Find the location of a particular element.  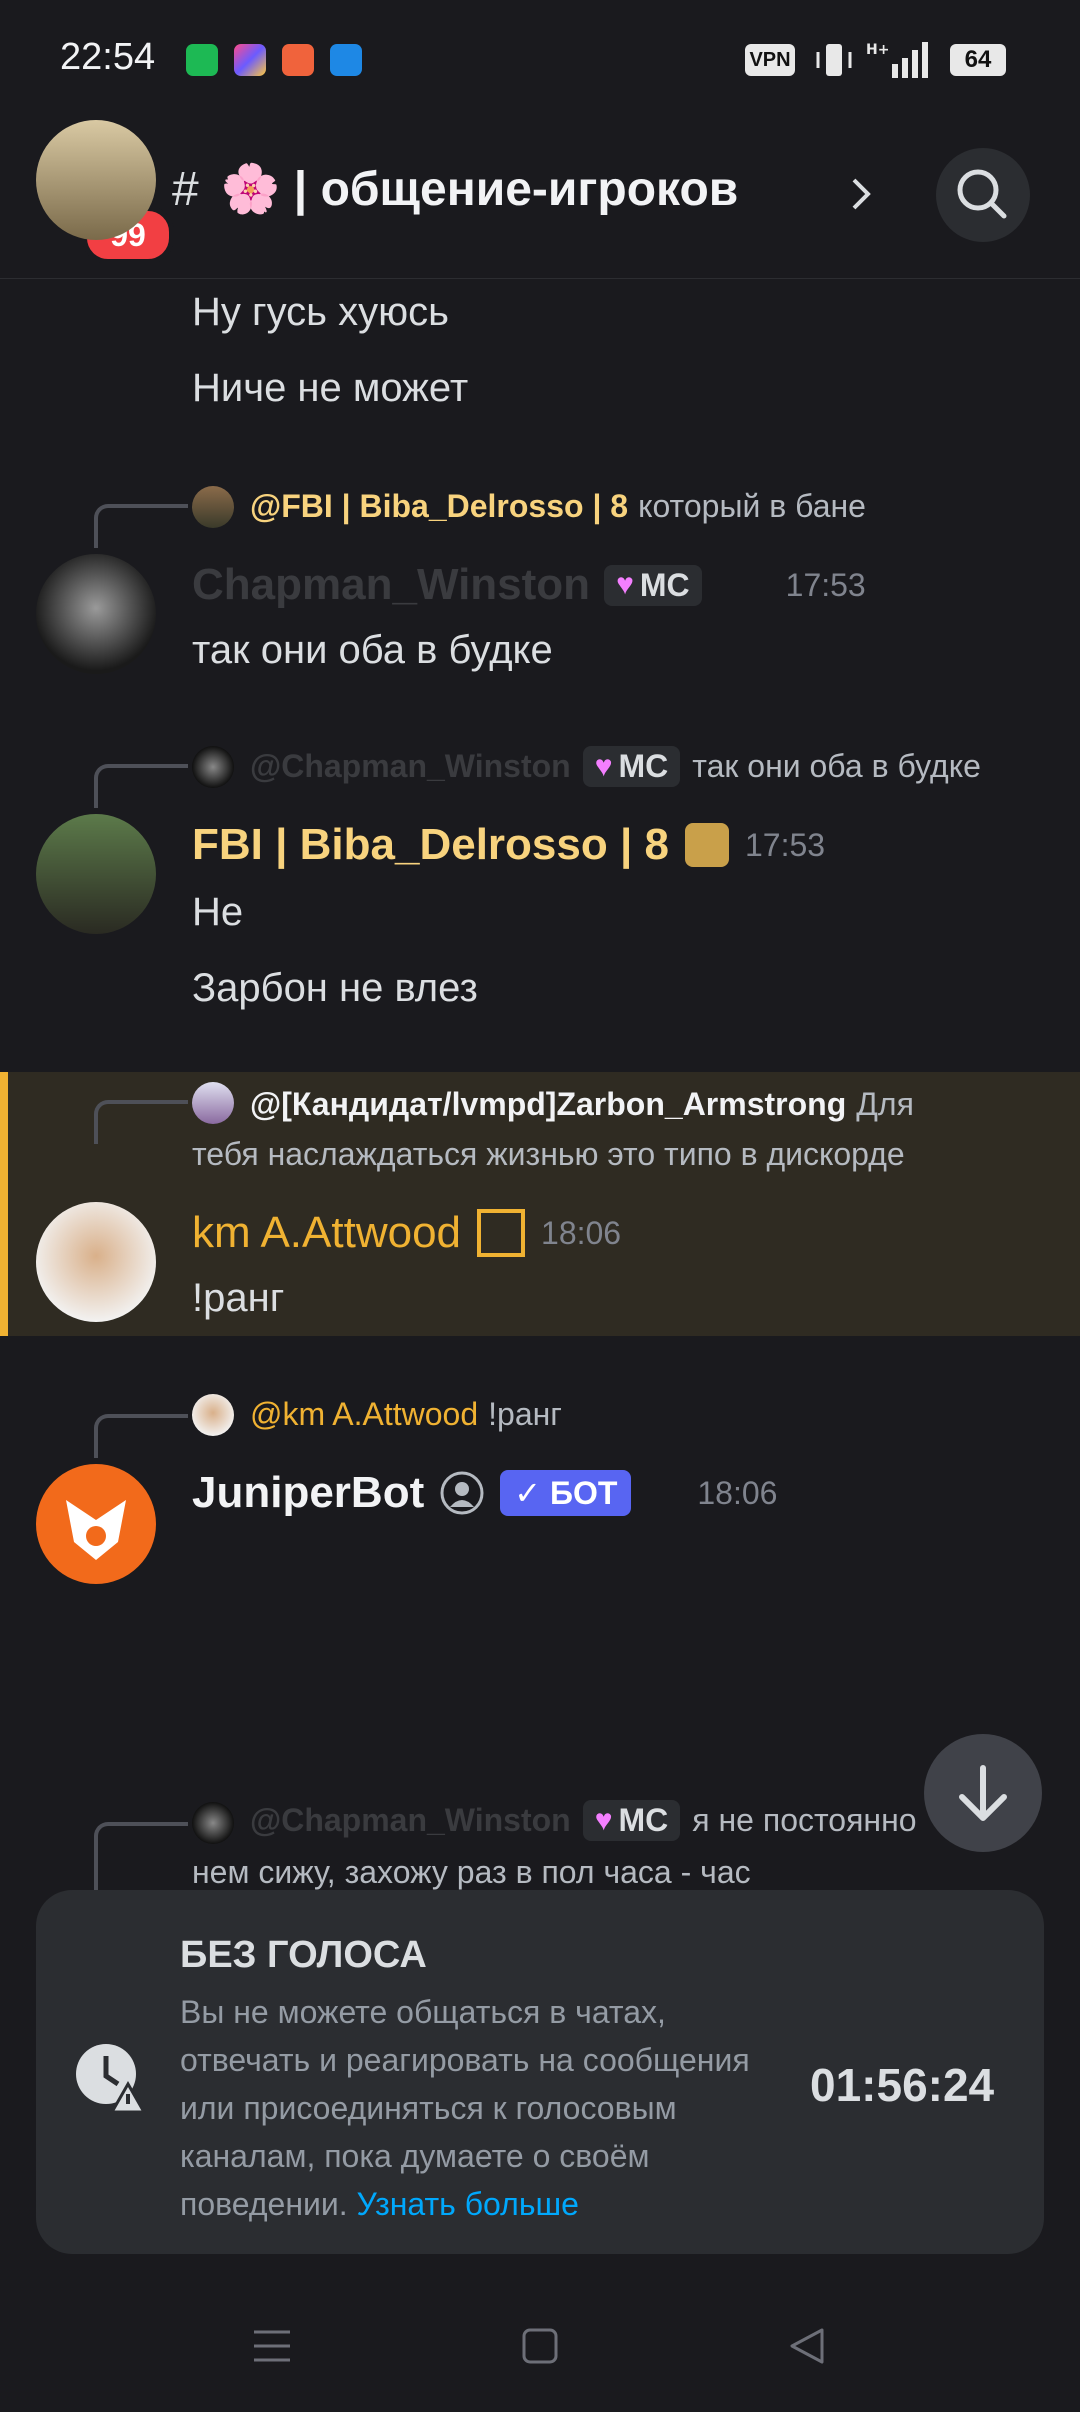

menu-icon is located at coordinates (272, 2346).